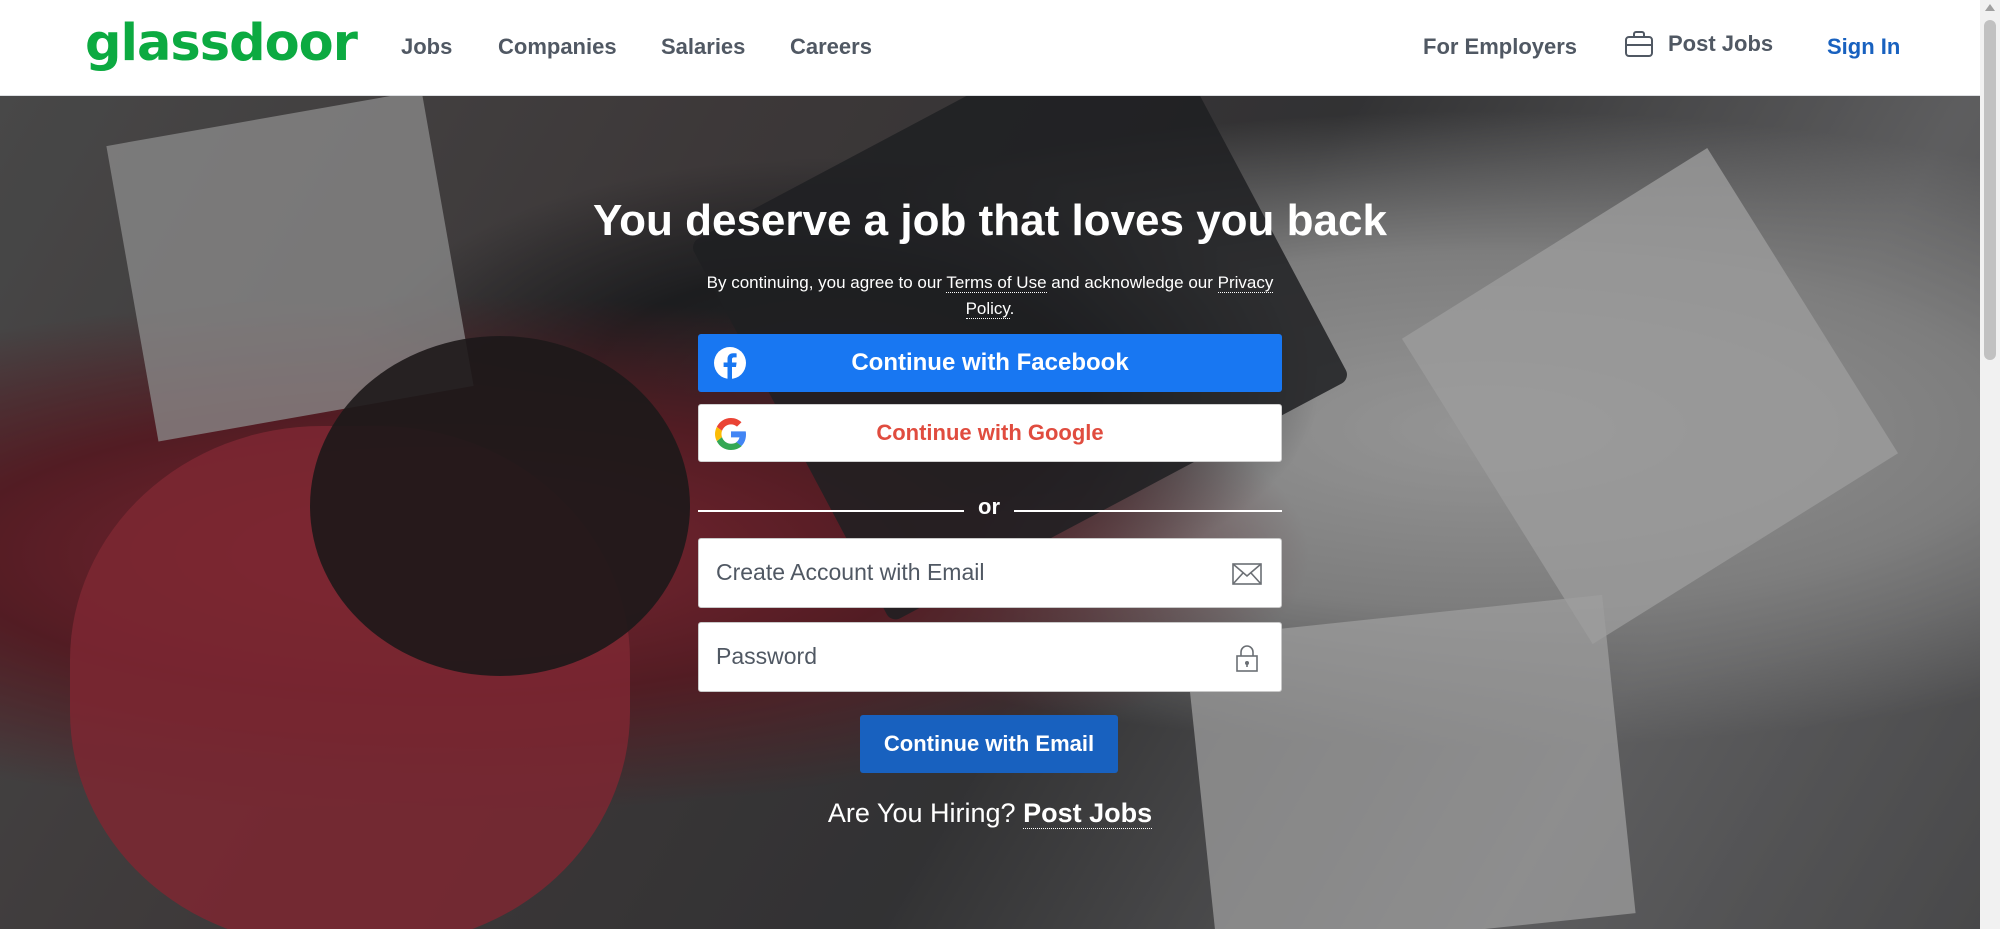 The height and width of the screenshot is (929, 2000). I want to click on sign-in-link: Sign In, so click(1863, 47).